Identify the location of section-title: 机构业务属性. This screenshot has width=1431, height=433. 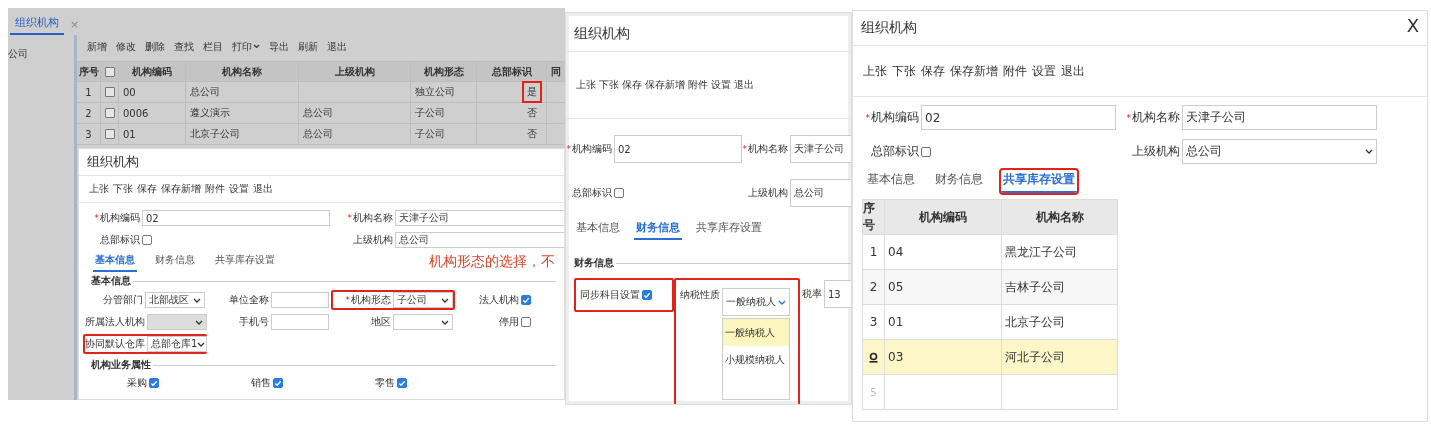
(121, 365).